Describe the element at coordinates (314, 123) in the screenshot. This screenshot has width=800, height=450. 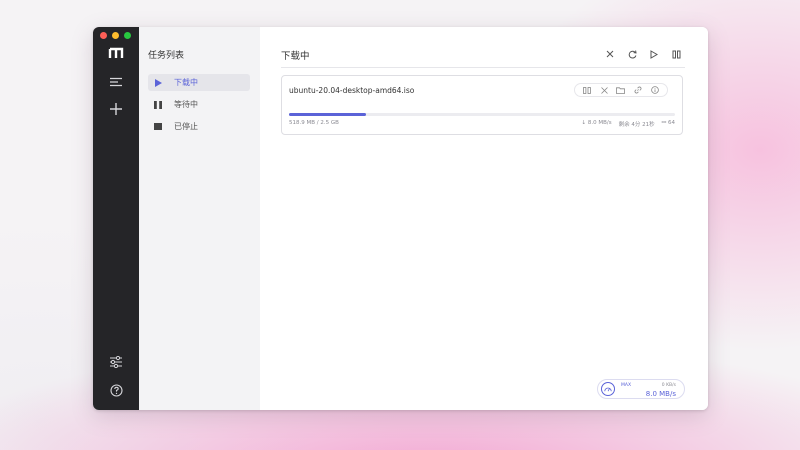
I see `task-size-progress: 518.9 MB / 2.5 GB` at that location.